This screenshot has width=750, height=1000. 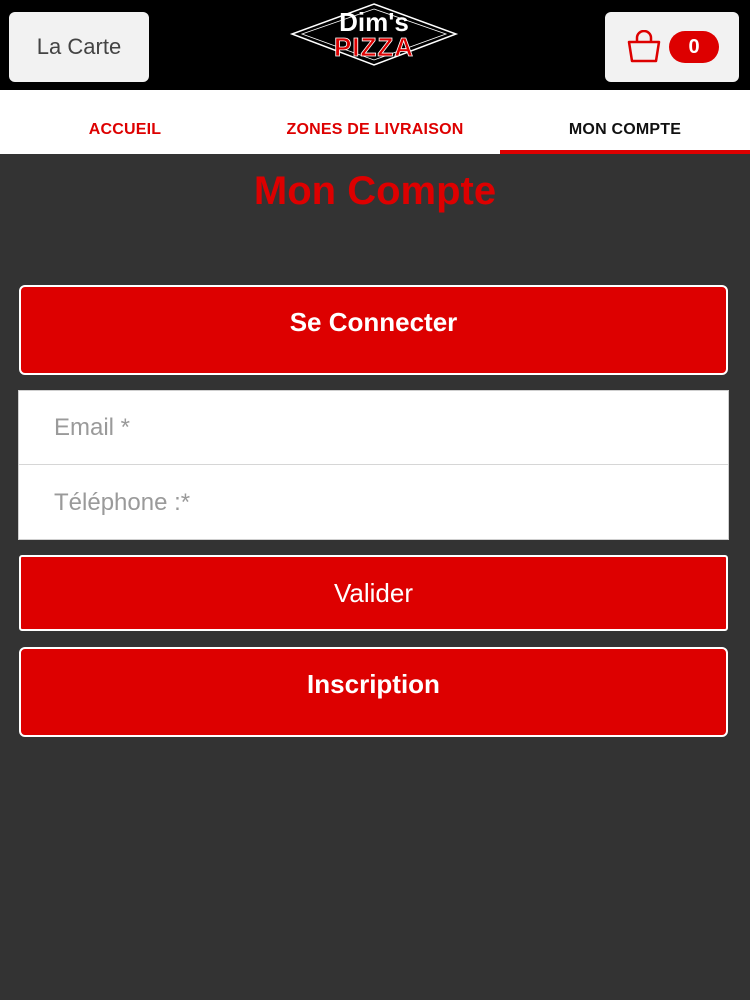 I want to click on valider-button: Valider, so click(x=373, y=593).